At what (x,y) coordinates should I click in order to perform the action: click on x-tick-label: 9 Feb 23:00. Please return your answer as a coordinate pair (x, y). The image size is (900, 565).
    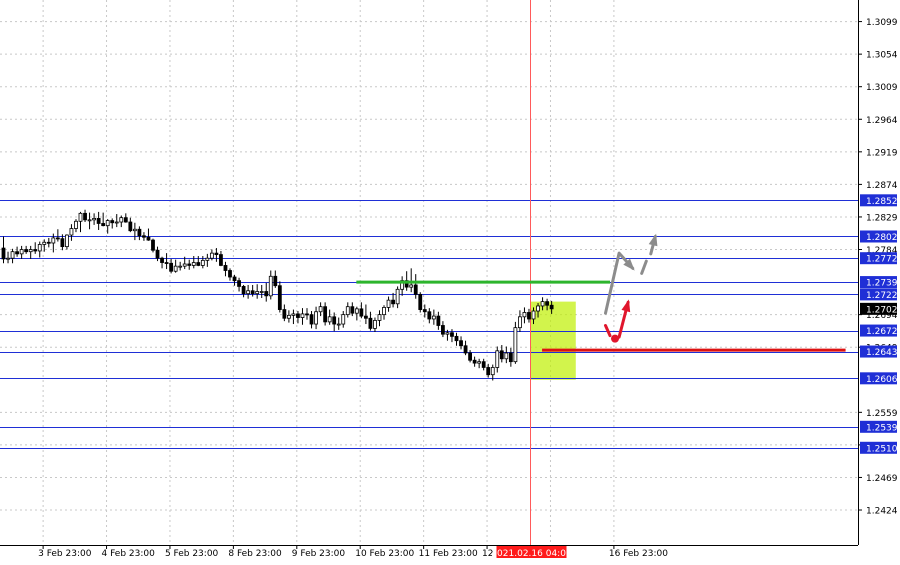
    Looking at the image, I should click on (319, 554).